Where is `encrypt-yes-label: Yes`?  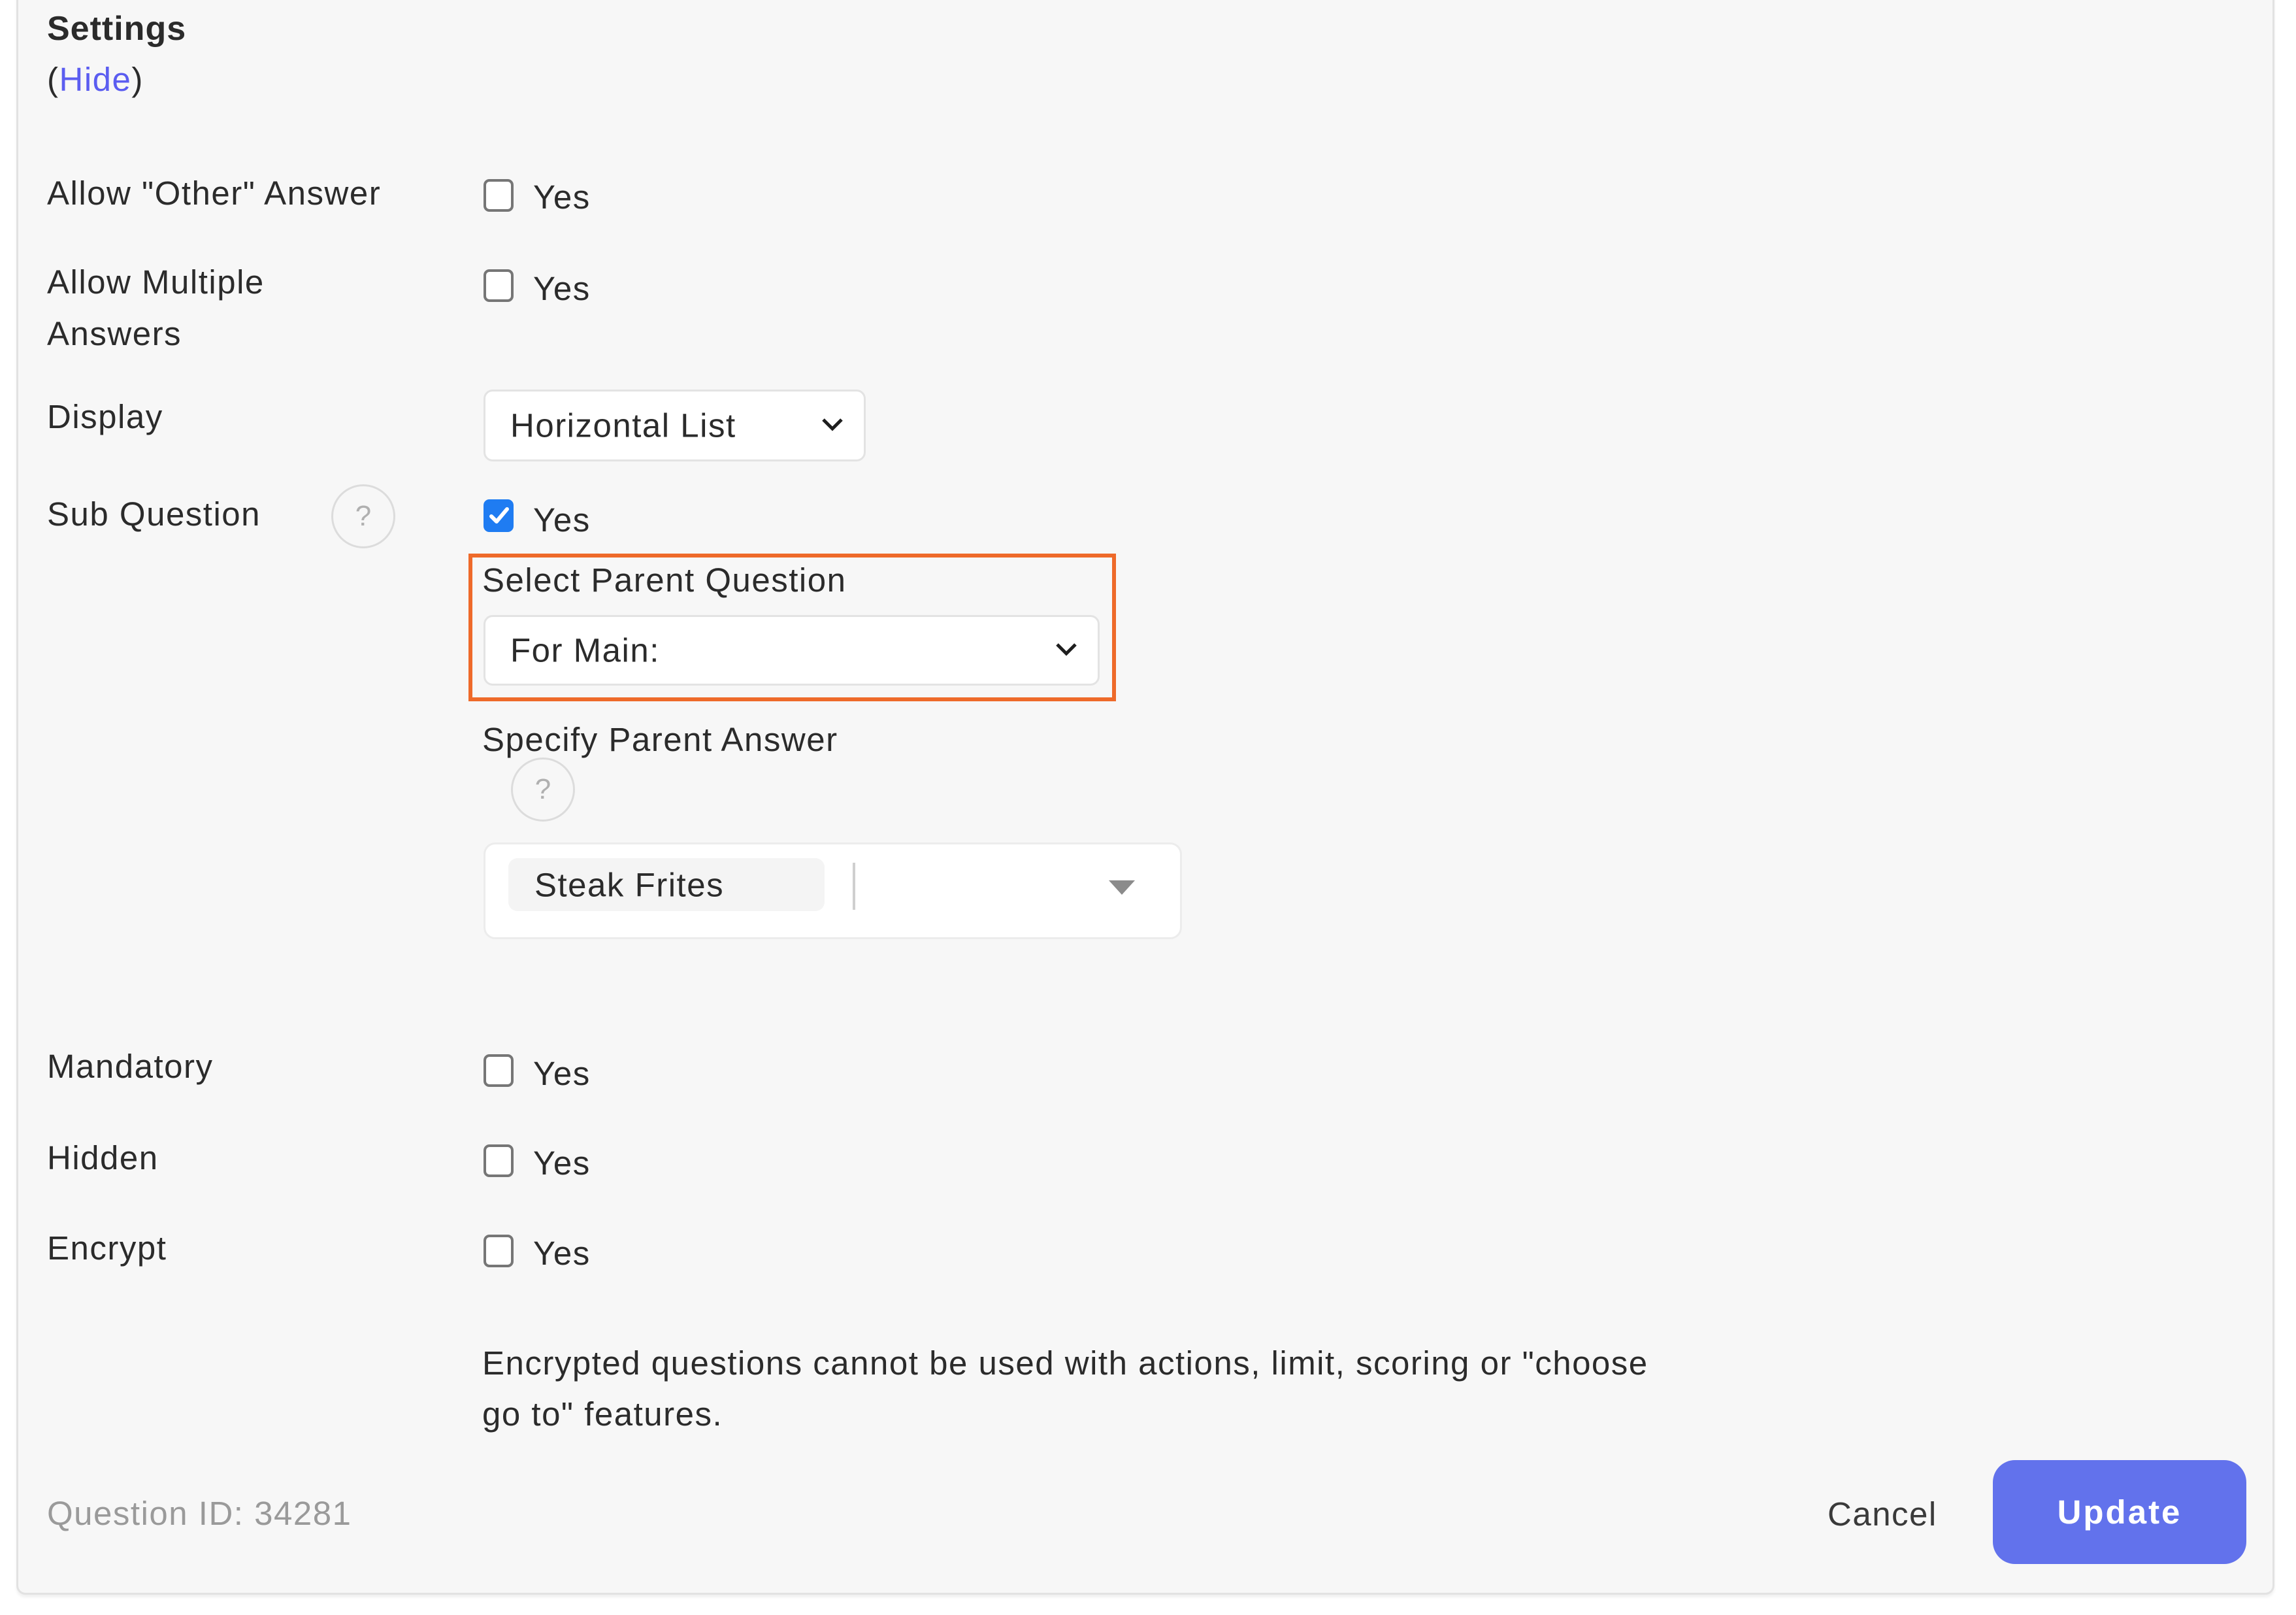 encrypt-yes-label: Yes is located at coordinates (562, 1253).